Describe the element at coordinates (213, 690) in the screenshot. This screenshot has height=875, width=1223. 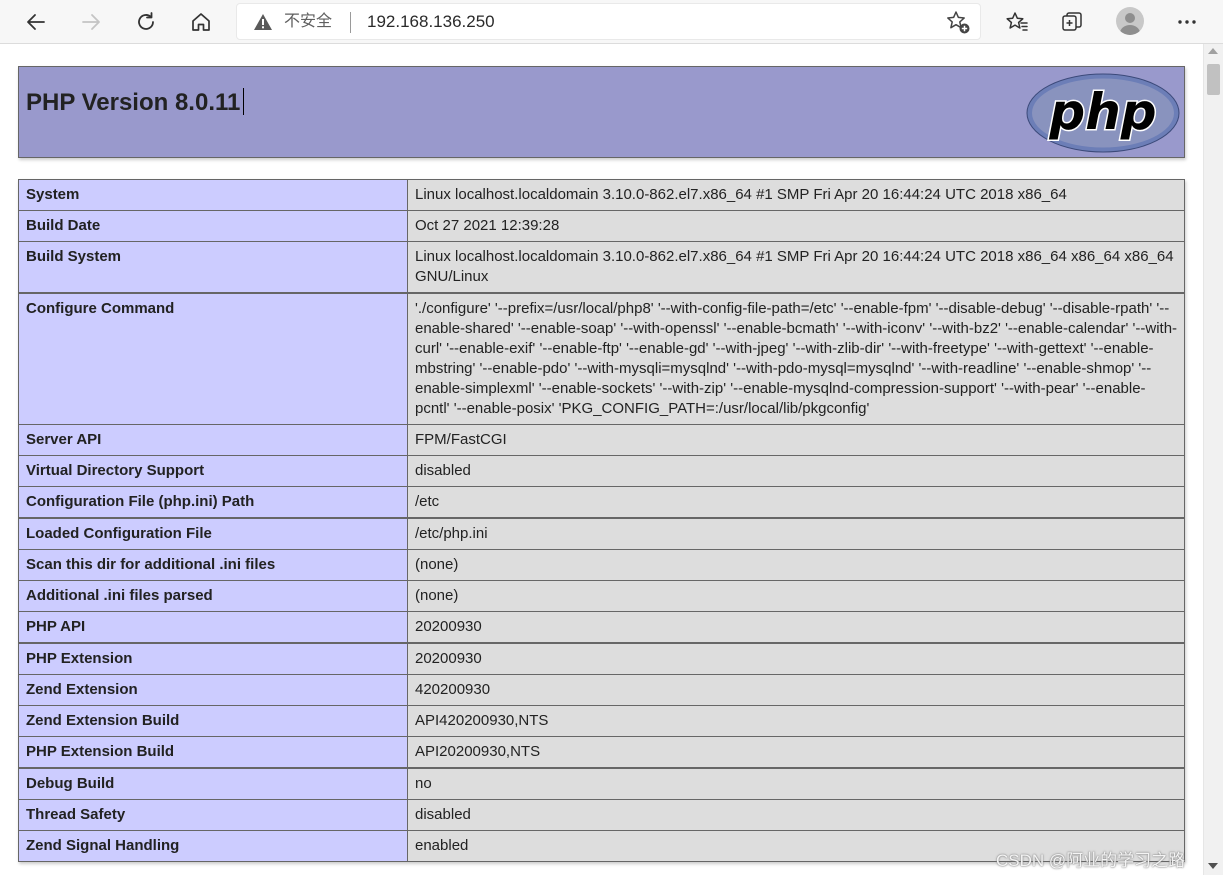
I see `row-label: Zend Extension` at that location.